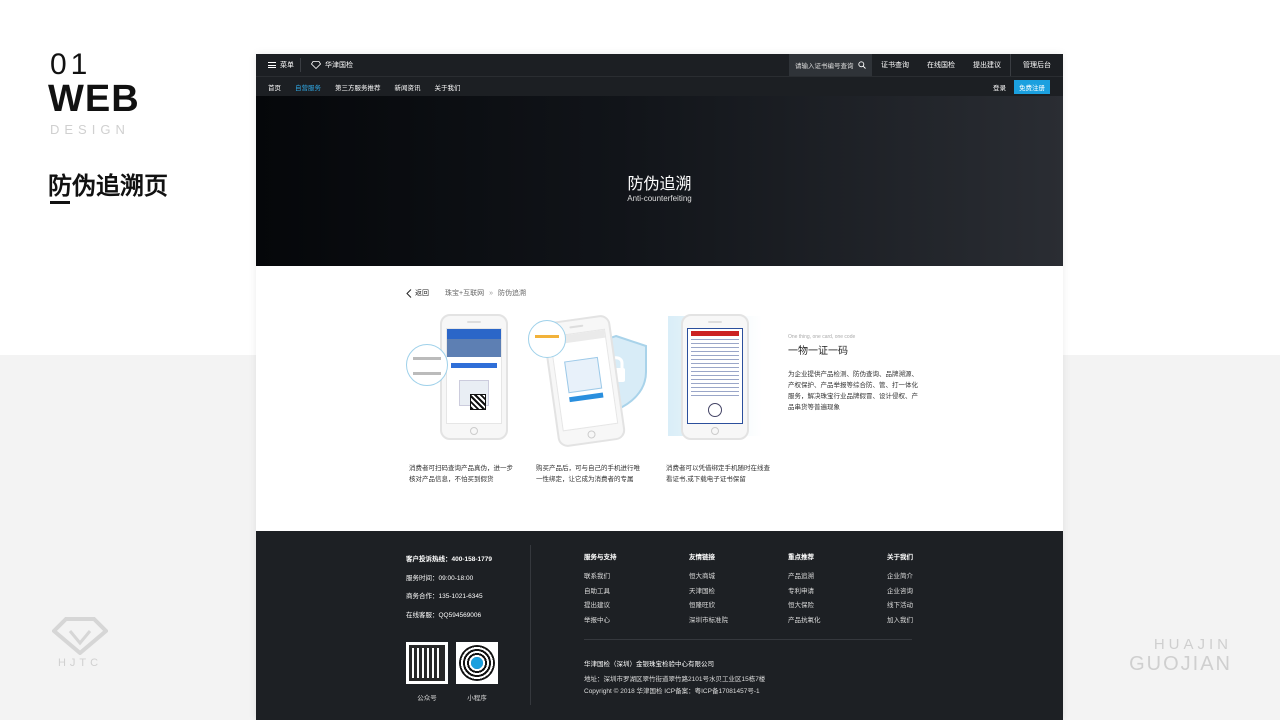 The width and height of the screenshot is (1280, 720). I want to click on footer-link: 恒隆旺欣, so click(708, 606).